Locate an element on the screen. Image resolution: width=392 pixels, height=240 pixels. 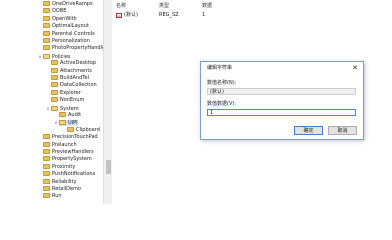
tree-item: ∨ System is located at coordinates (62, 108).